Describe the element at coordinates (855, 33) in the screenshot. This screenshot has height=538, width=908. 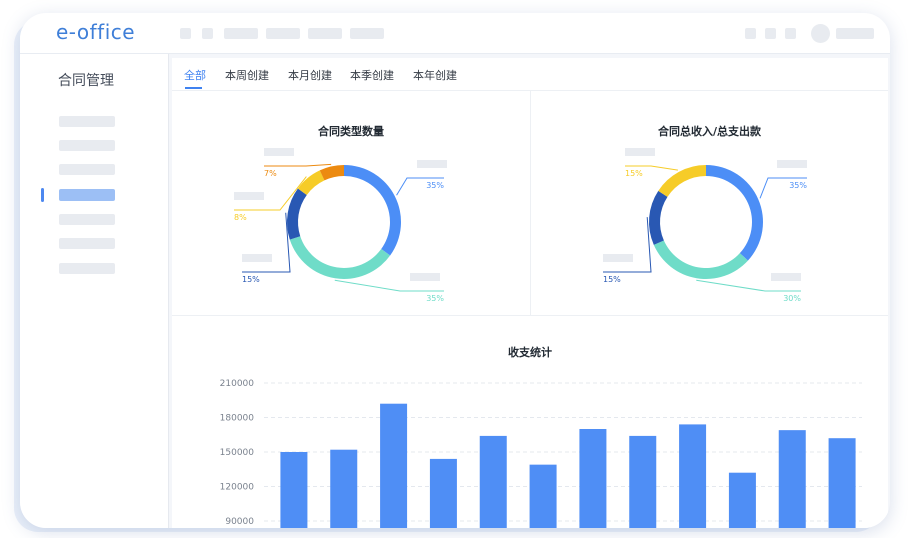
I see `username-placeholder` at that location.